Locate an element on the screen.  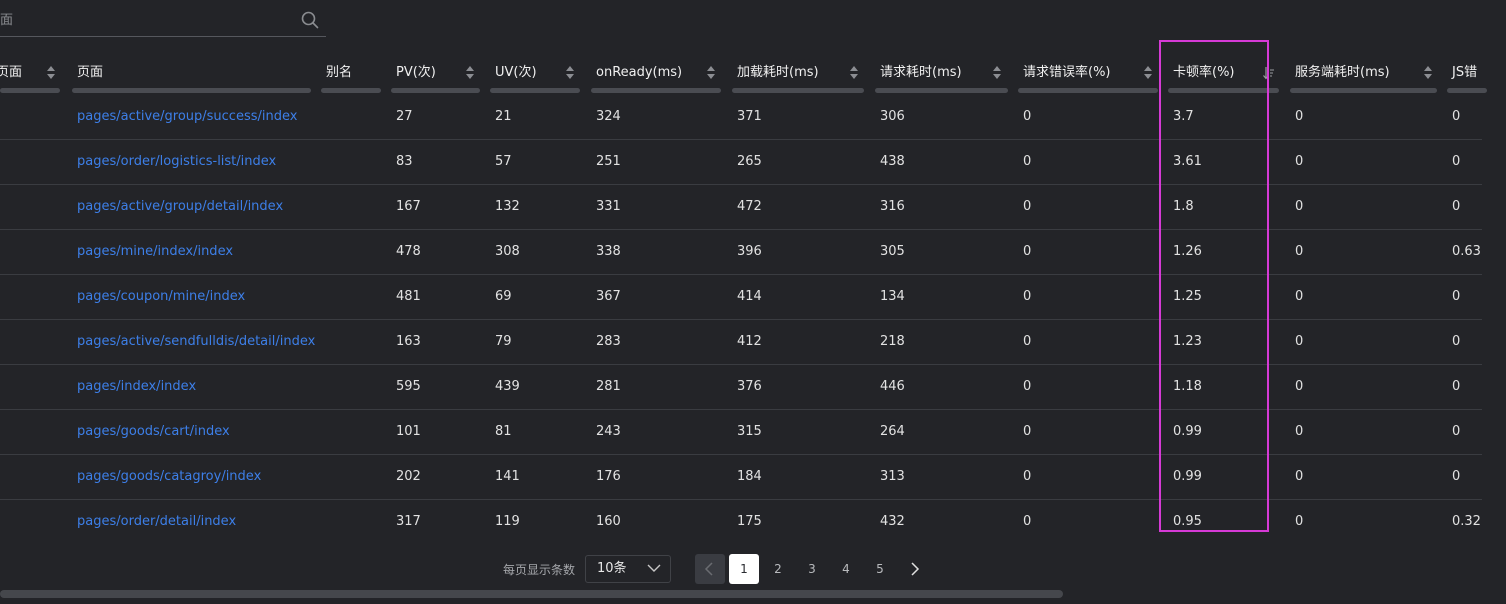
column-header-server: 服务端耗时(ms) is located at coordinates (1342, 73).